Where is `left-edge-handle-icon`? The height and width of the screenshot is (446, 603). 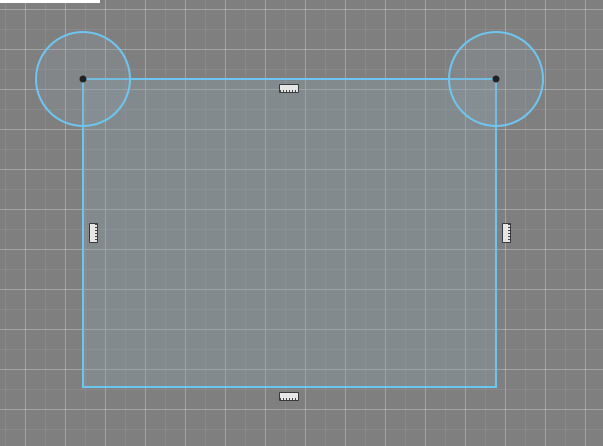
left-edge-handle-icon is located at coordinates (93, 233).